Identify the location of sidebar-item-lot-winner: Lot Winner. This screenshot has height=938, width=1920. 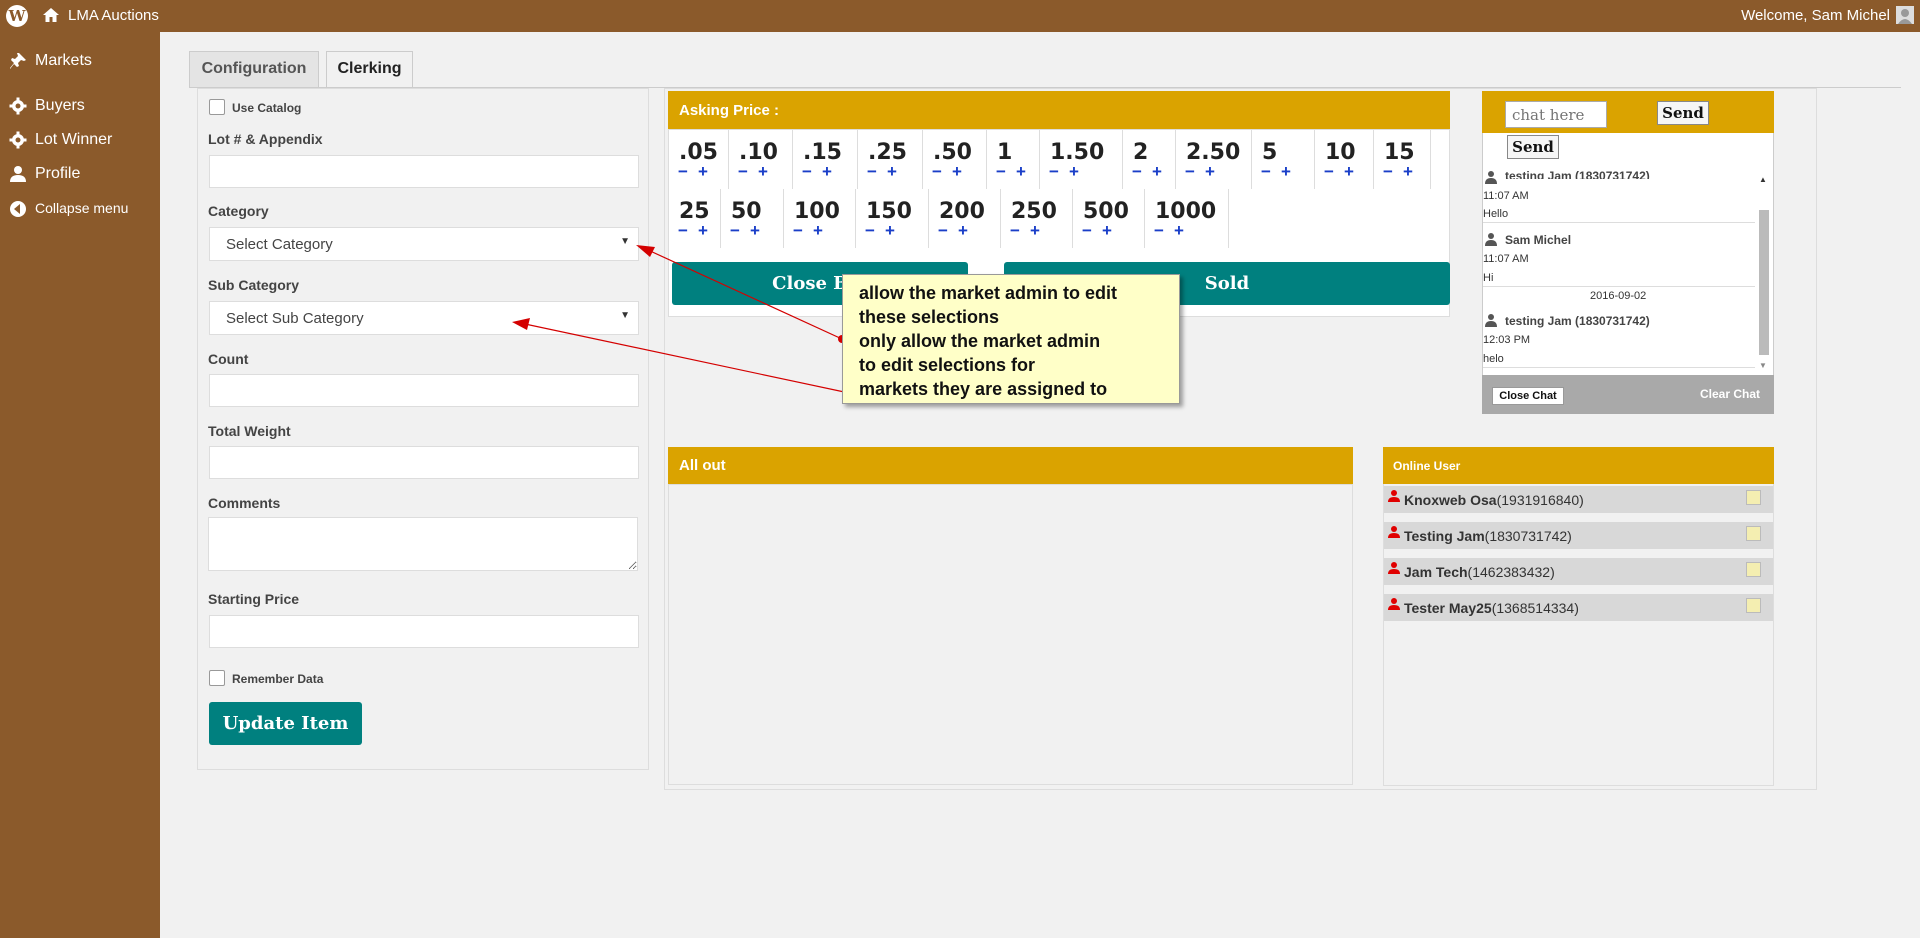
(80, 140).